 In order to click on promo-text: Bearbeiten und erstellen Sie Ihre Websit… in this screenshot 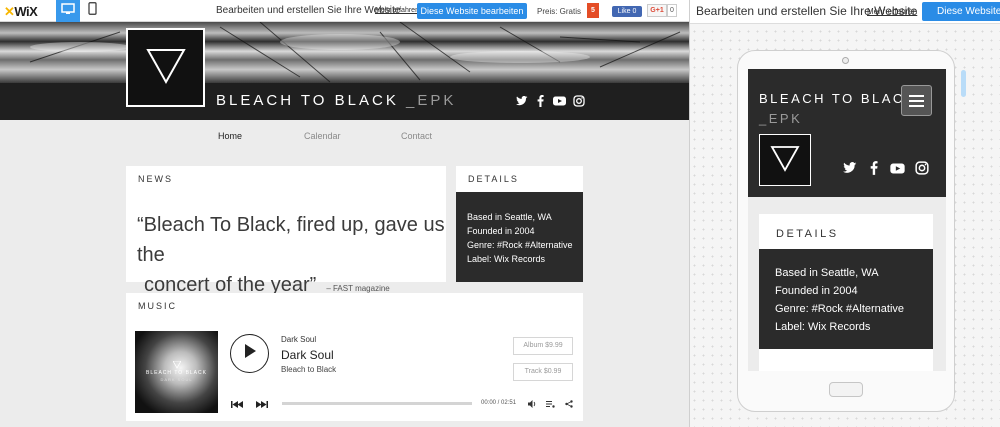, I will do `click(308, 10)`.